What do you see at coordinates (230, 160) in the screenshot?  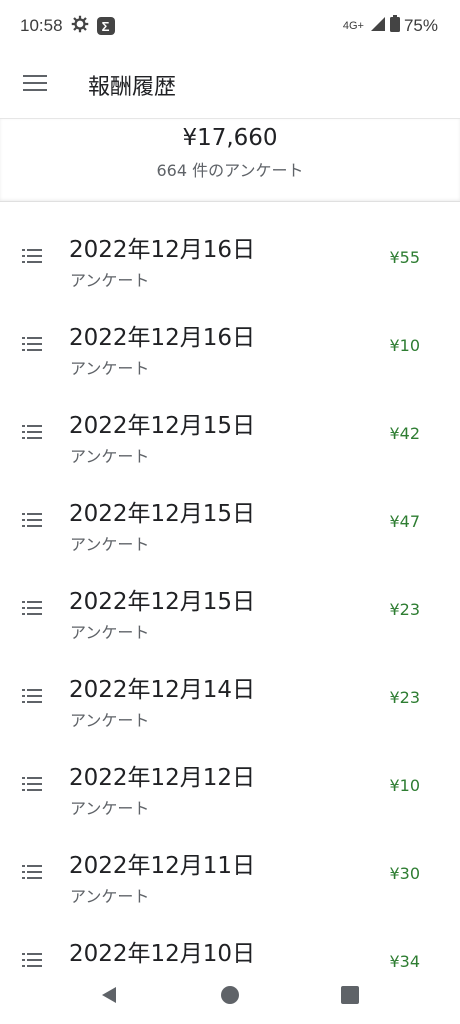 I see `reward-summary: ¥17,660 664 件のアンケート` at bounding box center [230, 160].